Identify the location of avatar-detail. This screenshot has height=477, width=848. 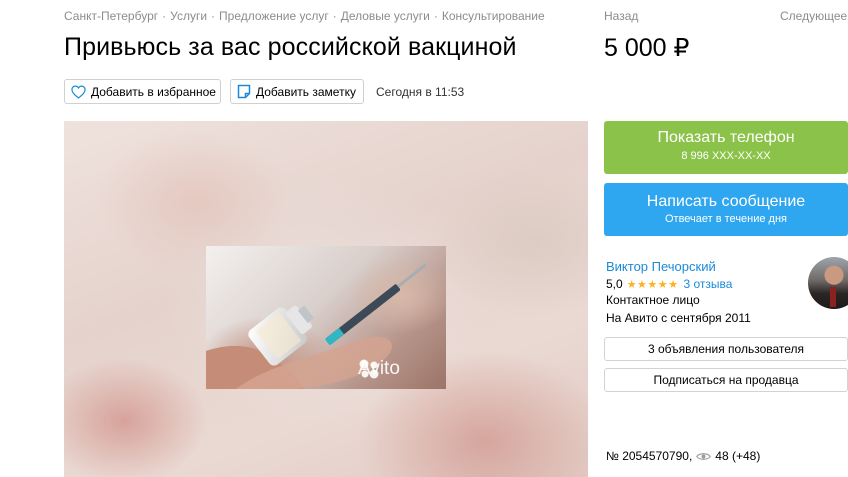
(833, 297).